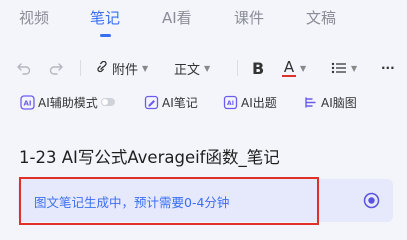 The image size is (407, 240). Describe the element at coordinates (132, 202) in the screenshot. I see `generation-status-text: 图文笔记生成中，预计需要0-4分钟` at that location.